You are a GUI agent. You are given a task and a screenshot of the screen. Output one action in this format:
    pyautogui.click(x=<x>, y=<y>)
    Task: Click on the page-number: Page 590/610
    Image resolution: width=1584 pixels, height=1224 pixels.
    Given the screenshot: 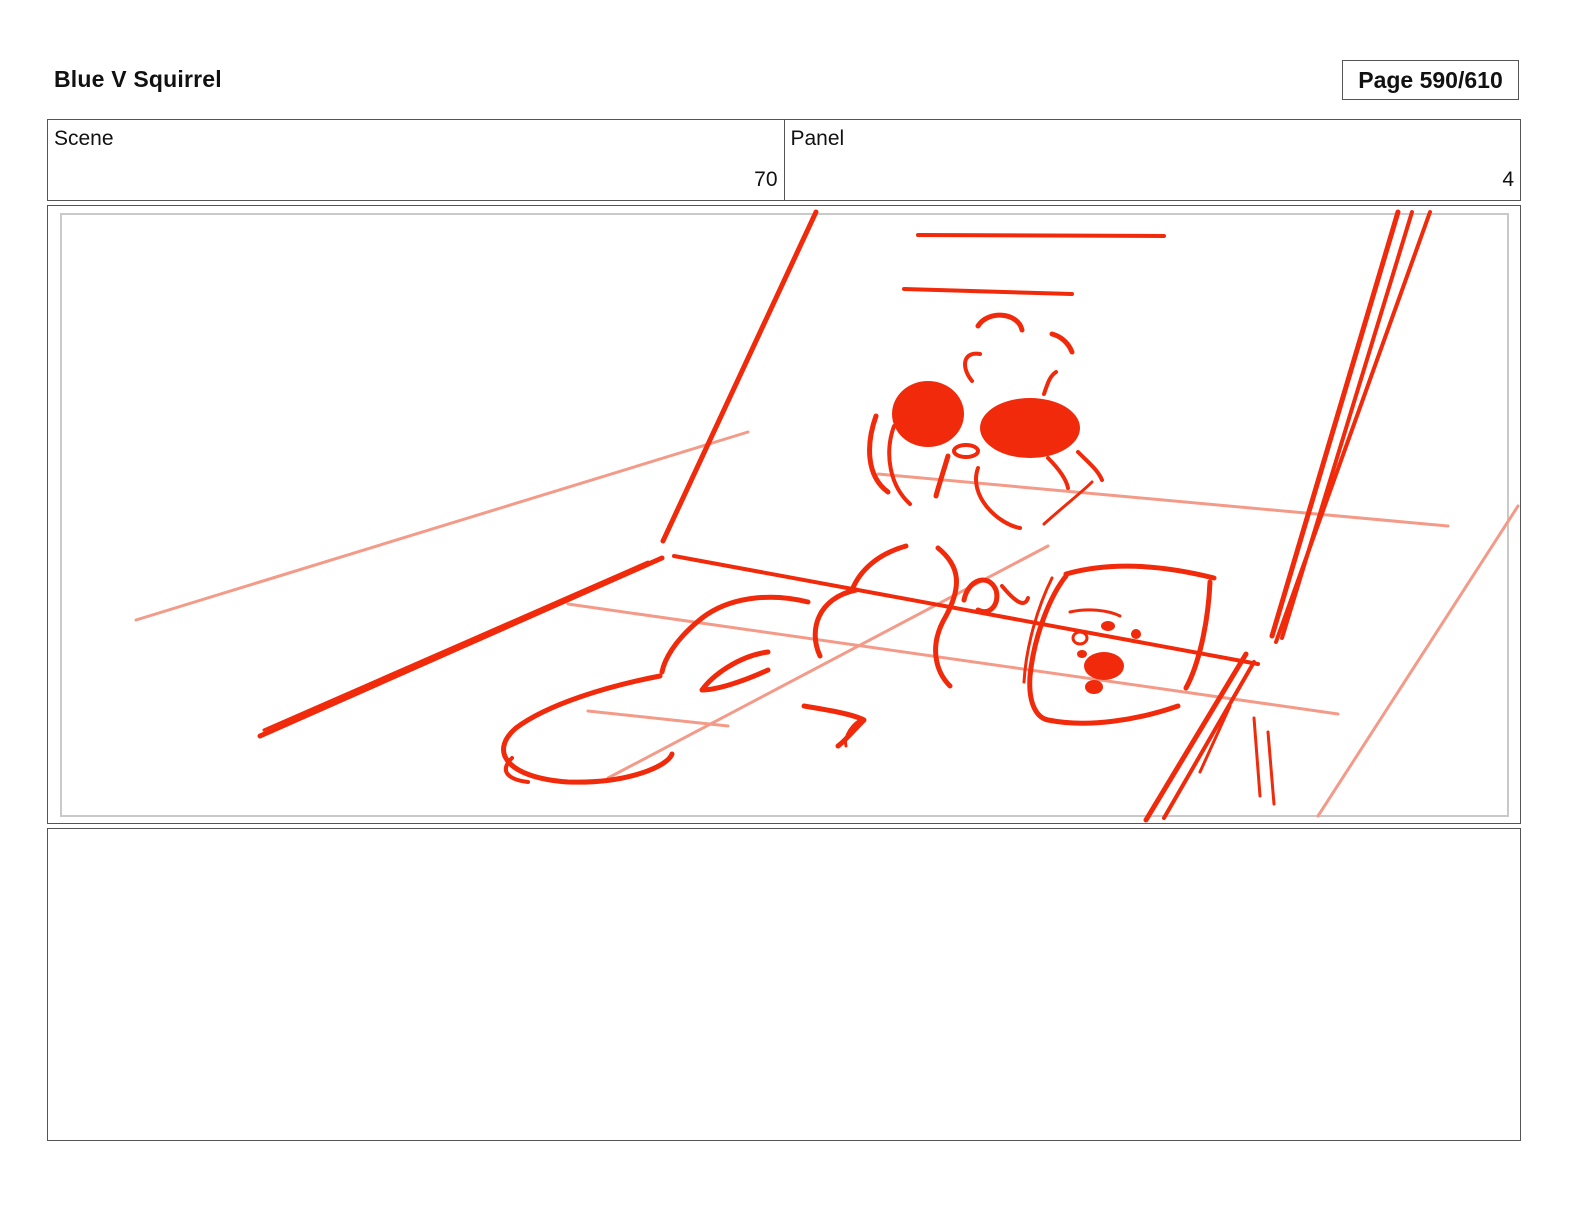 What is the action you would take?
    pyautogui.click(x=1430, y=80)
    